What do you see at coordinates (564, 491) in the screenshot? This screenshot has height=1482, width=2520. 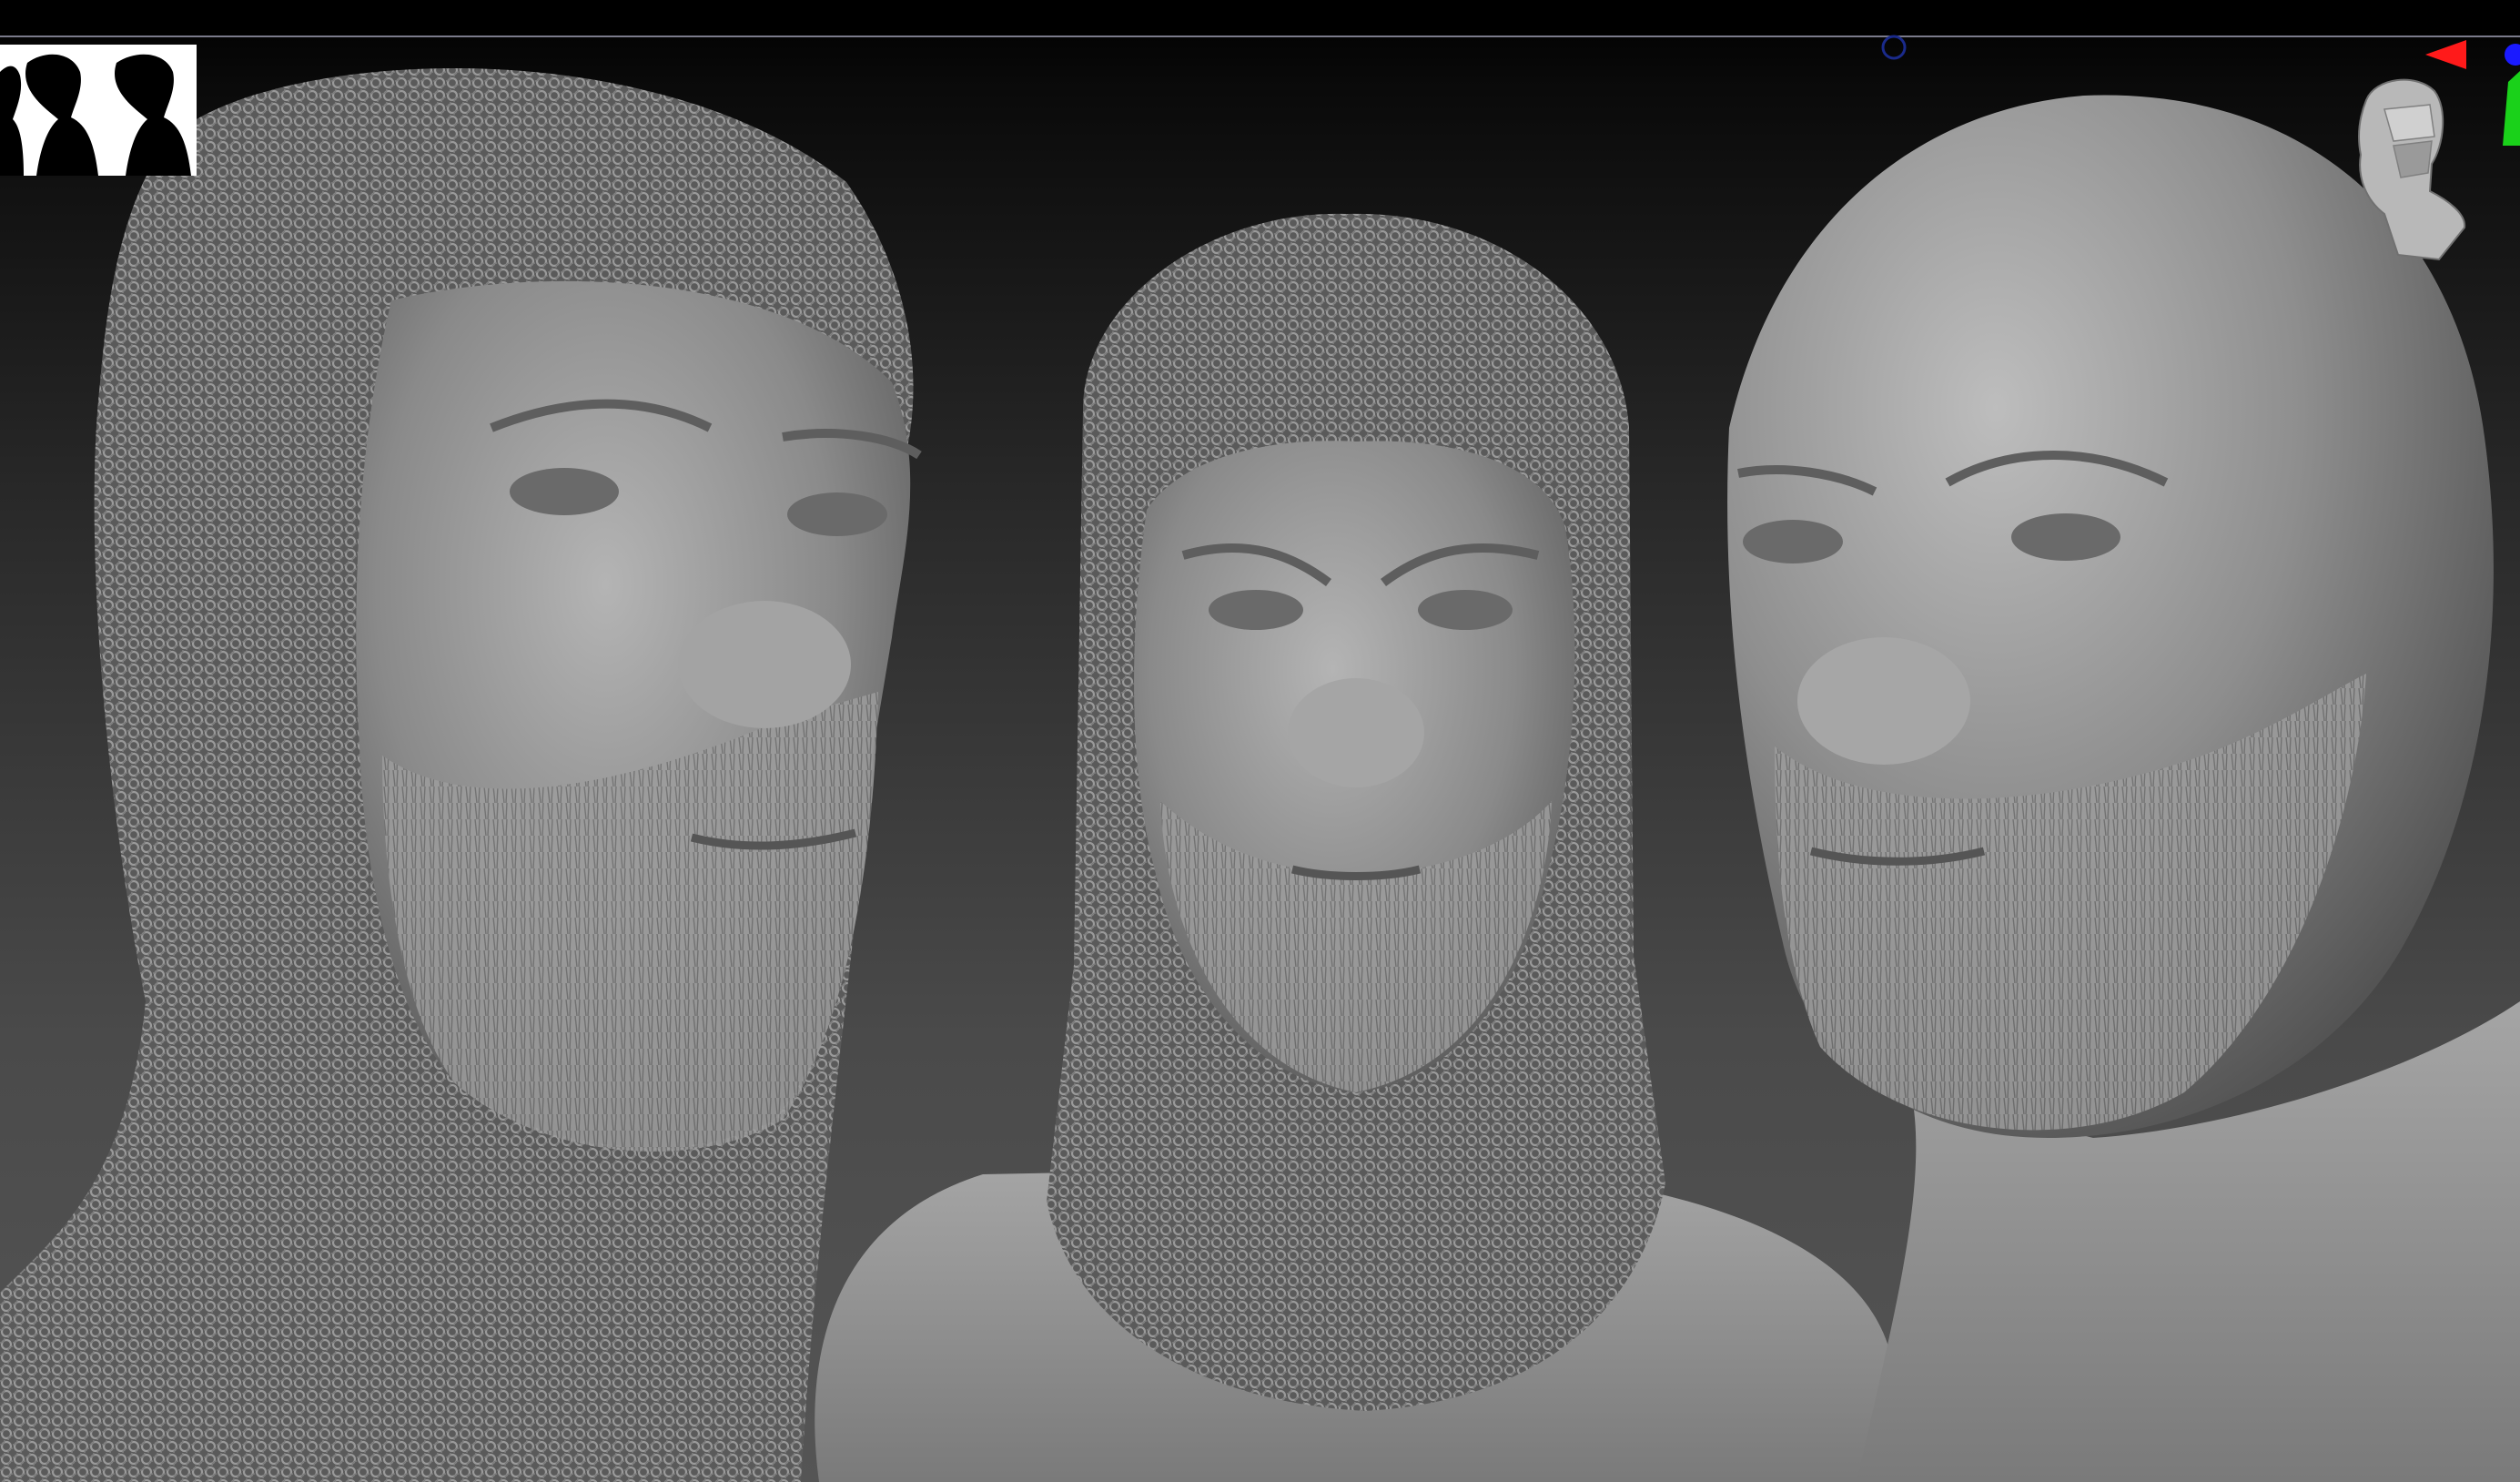 I see `left-eye-left` at bounding box center [564, 491].